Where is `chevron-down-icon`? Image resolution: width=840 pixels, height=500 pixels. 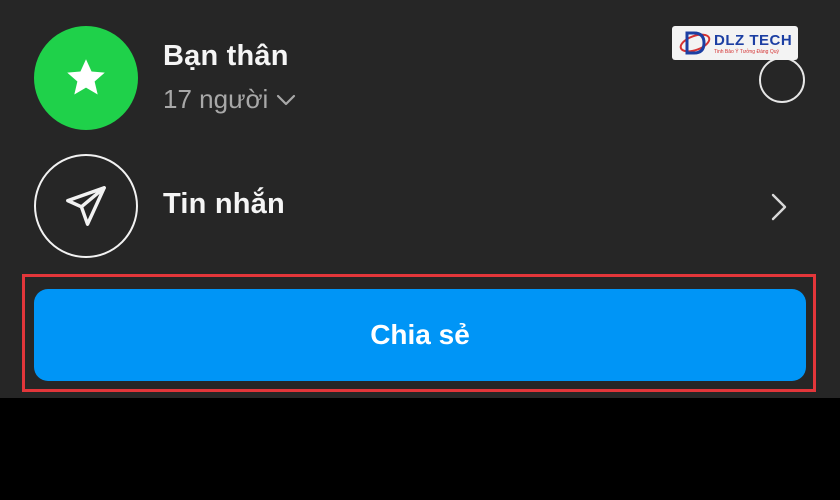
chevron-down-icon is located at coordinates (286, 100).